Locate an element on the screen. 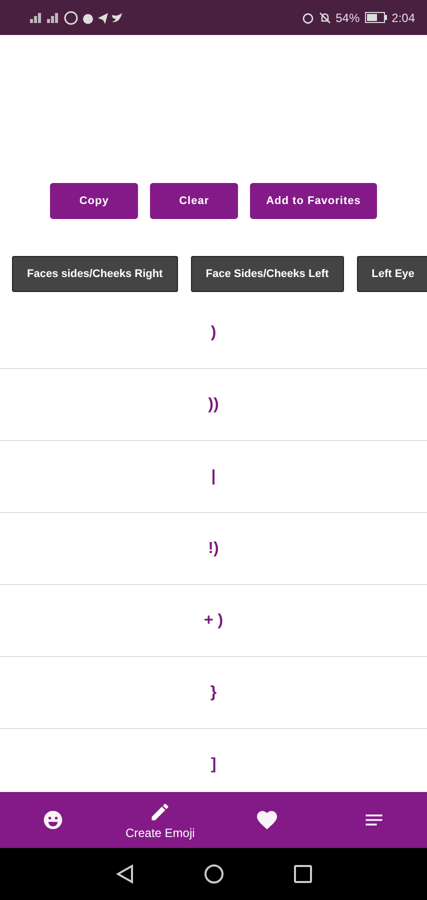 The image size is (427, 900). category-tab: Left Eye is located at coordinates (391, 274).